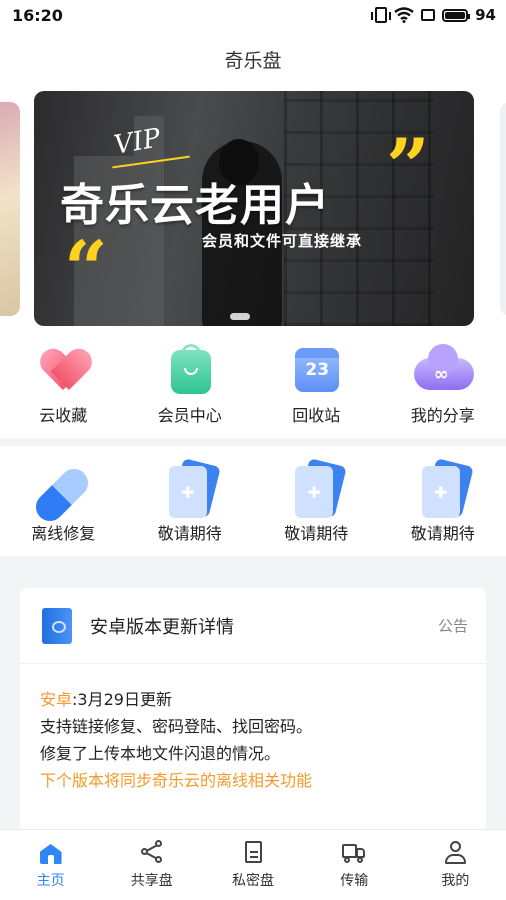 The height and width of the screenshot is (900, 506). I want to click on action-label: 云收藏, so click(63, 415).